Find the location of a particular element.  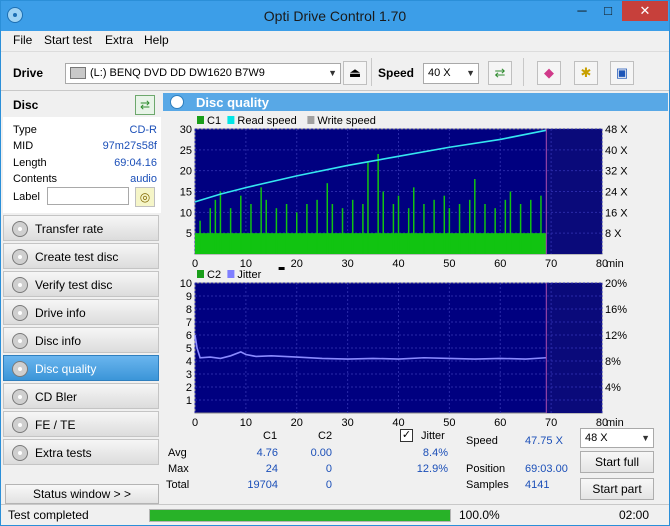

legend-label: C1 is located at coordinates (214, 121).